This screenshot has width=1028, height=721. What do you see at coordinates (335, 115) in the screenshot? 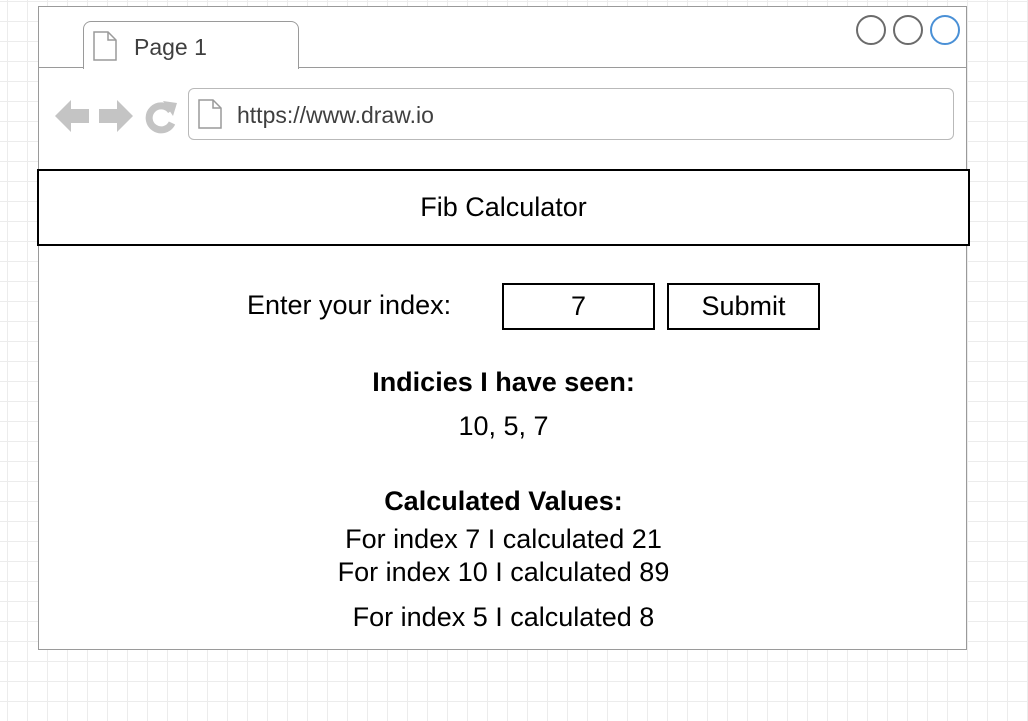
I see `url-text: https://www.draw.io` at bounding box center [335, 115].